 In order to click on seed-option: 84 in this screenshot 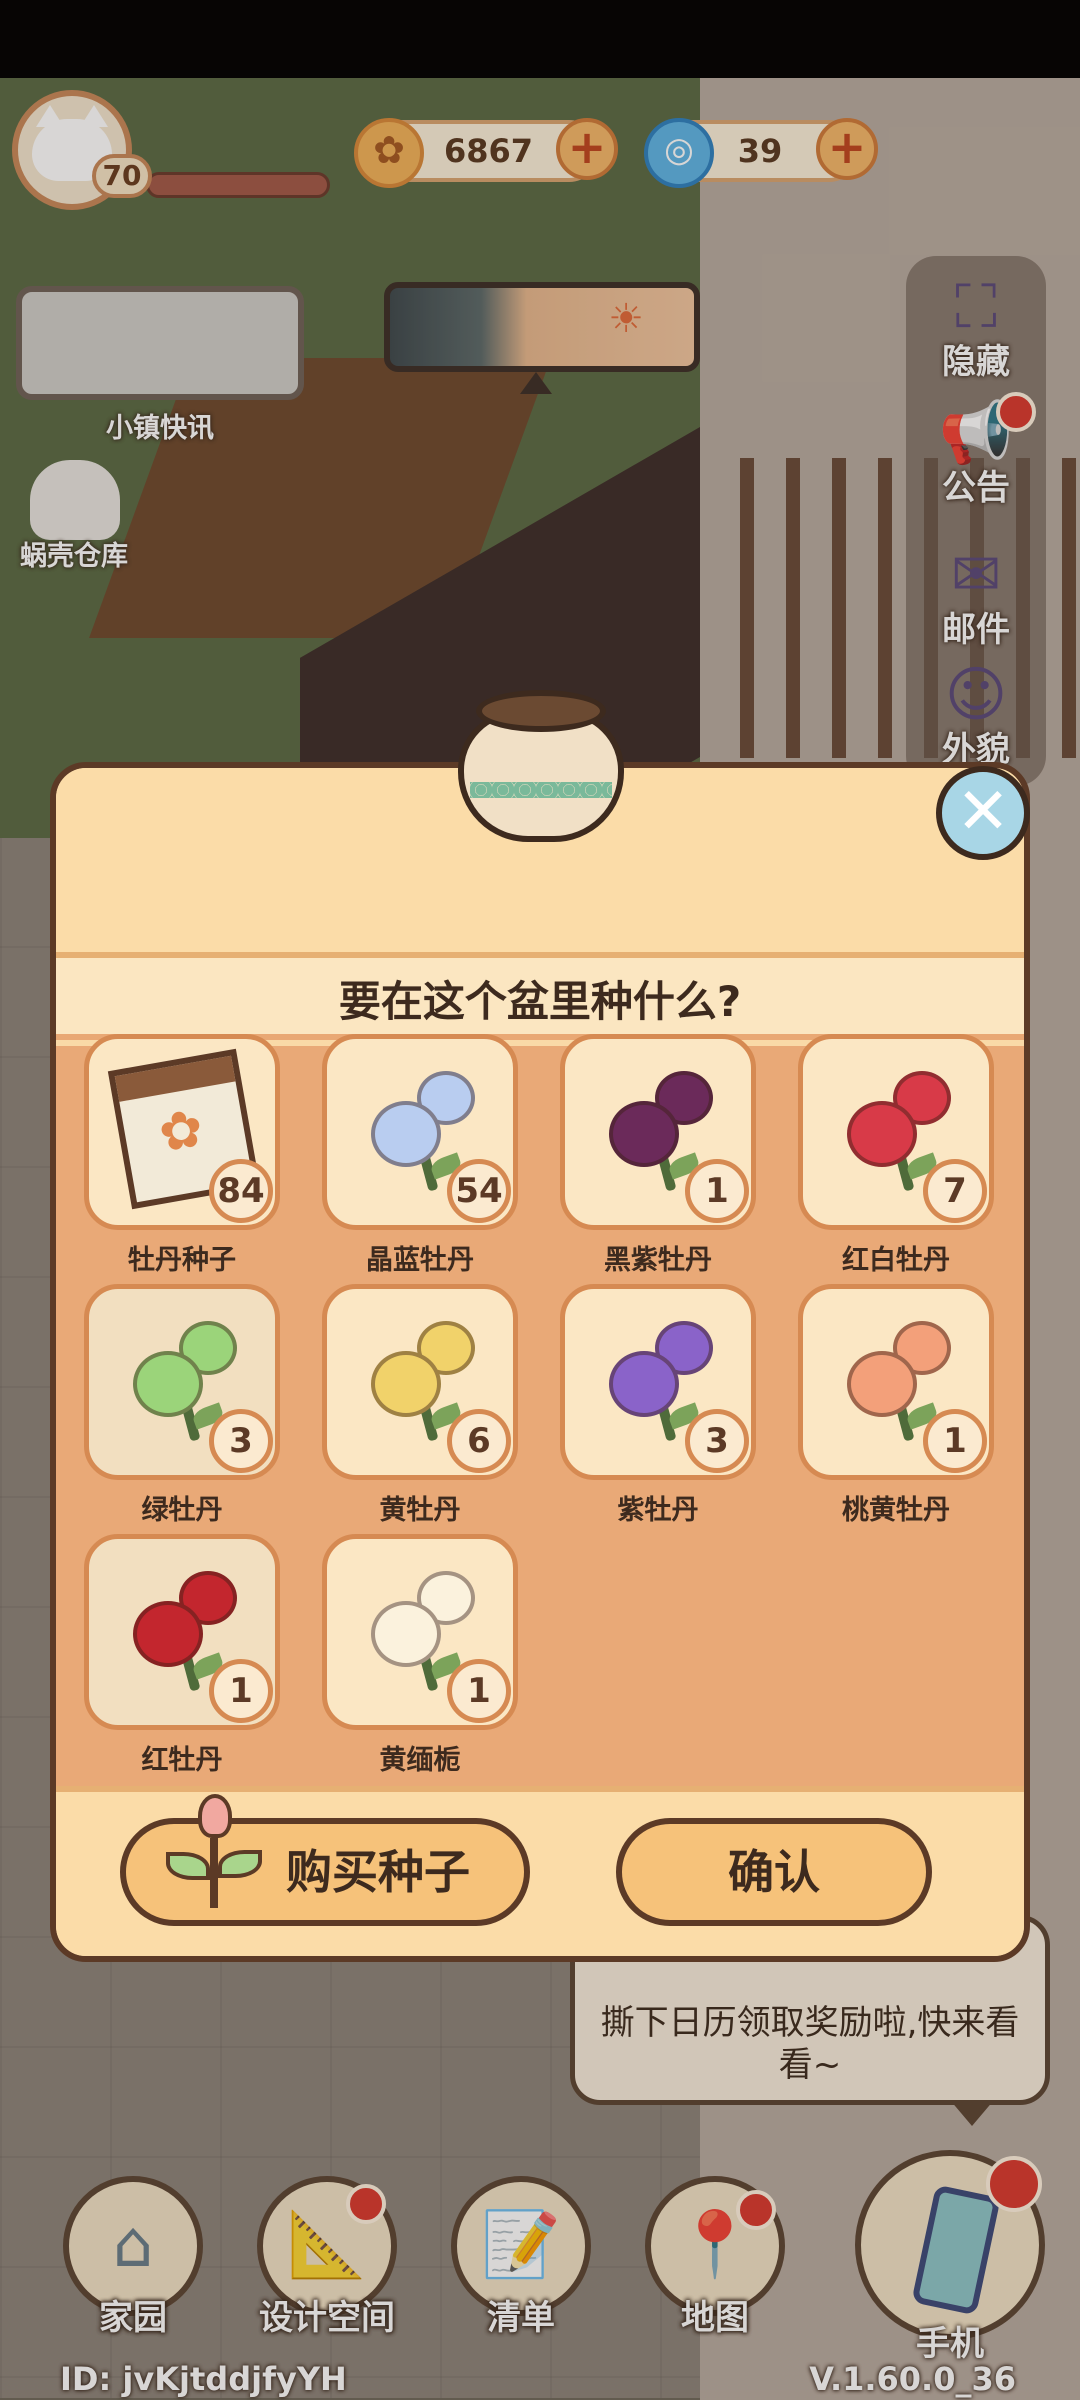, I will do `click(182, 1132)`.